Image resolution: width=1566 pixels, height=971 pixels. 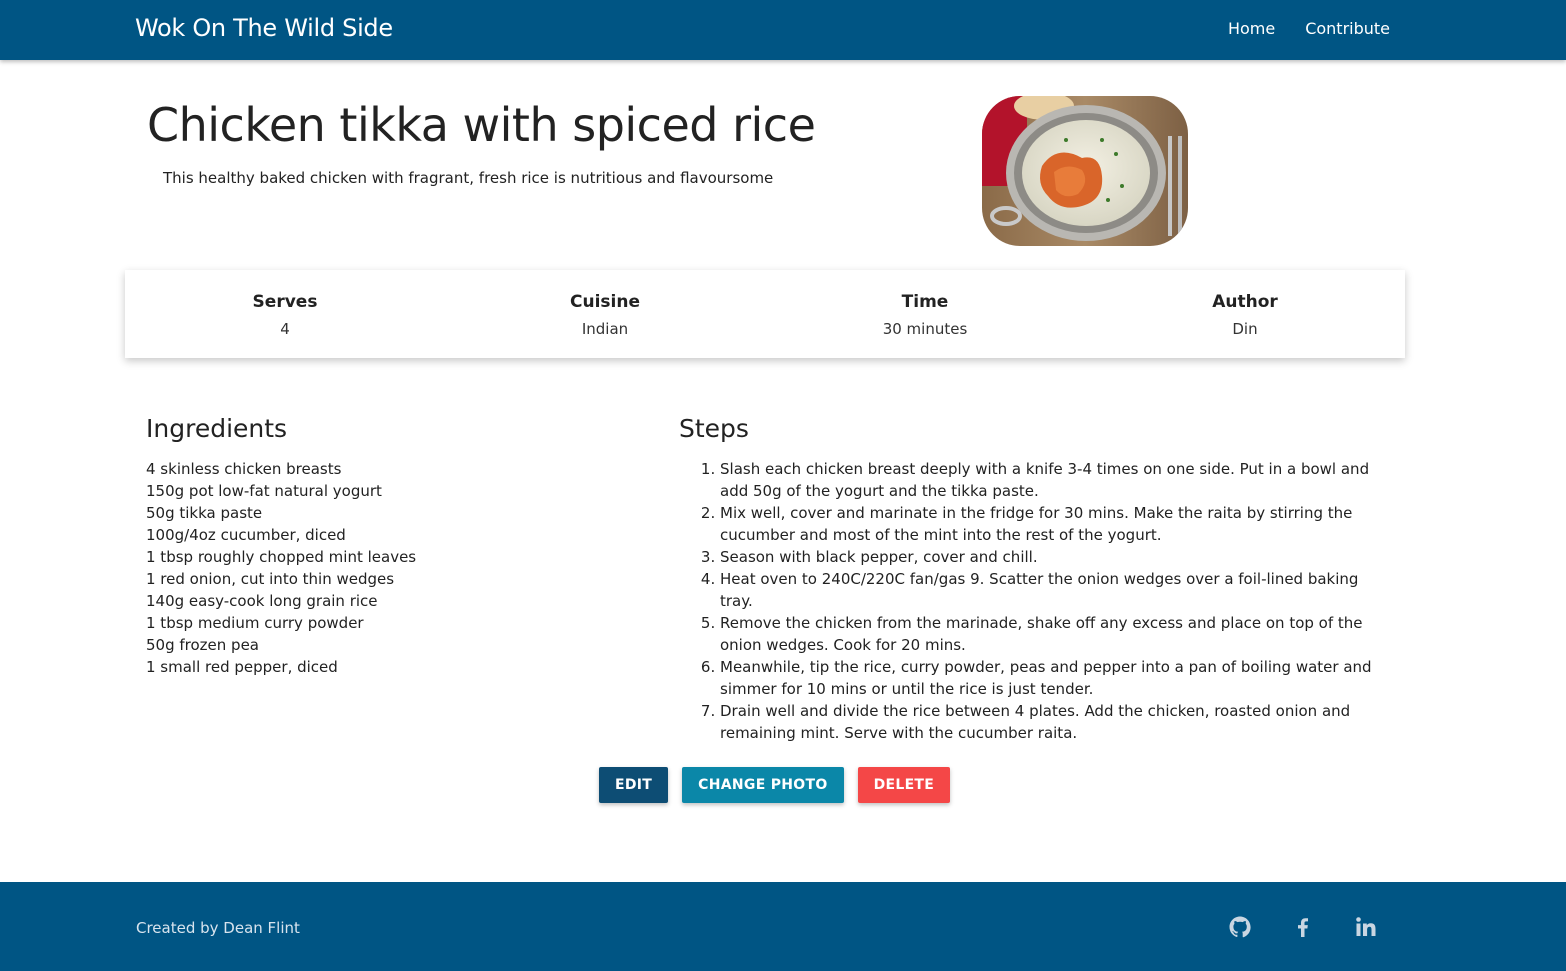 What do you see at coordinates (1251, 28) in the screenshot?
I see `nav-home-link: Home` at bounding box center [1251, 28].